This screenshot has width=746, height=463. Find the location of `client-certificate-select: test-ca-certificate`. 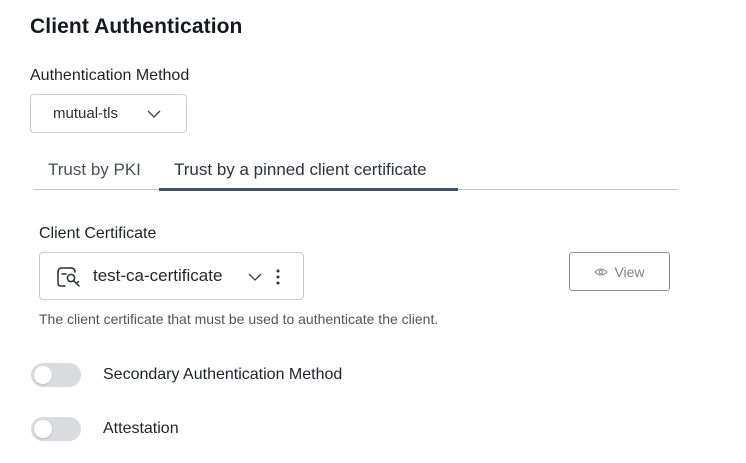

client-certificate-select: test-ca-certificate is located at coordinates (171, 276).